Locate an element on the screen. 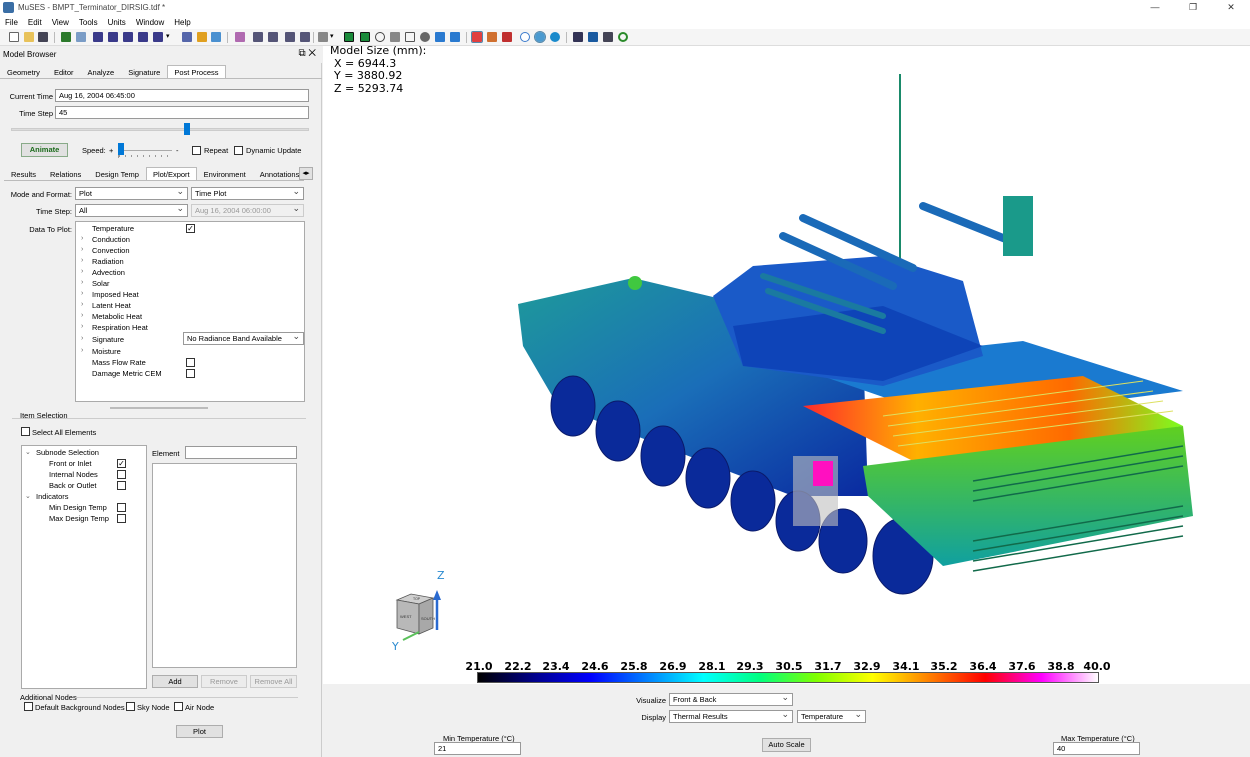 The image size is (1250, 757). save-icon is located at coordinates (43, 37).